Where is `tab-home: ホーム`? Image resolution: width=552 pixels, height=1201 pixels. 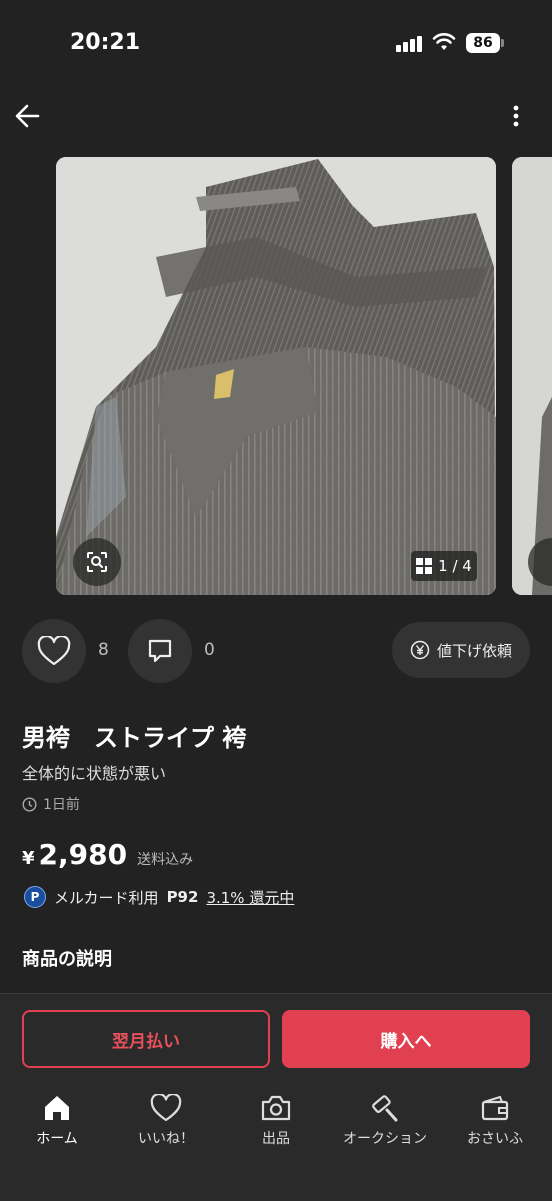 tab-home: ホーム is located at coordinates (57, 1121).